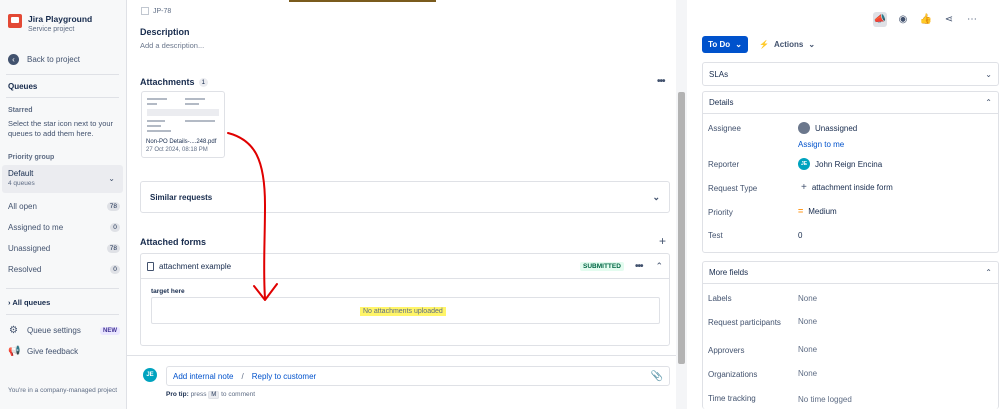  I want to click on slas-header: SLAs ⌄, so click(850, 74).